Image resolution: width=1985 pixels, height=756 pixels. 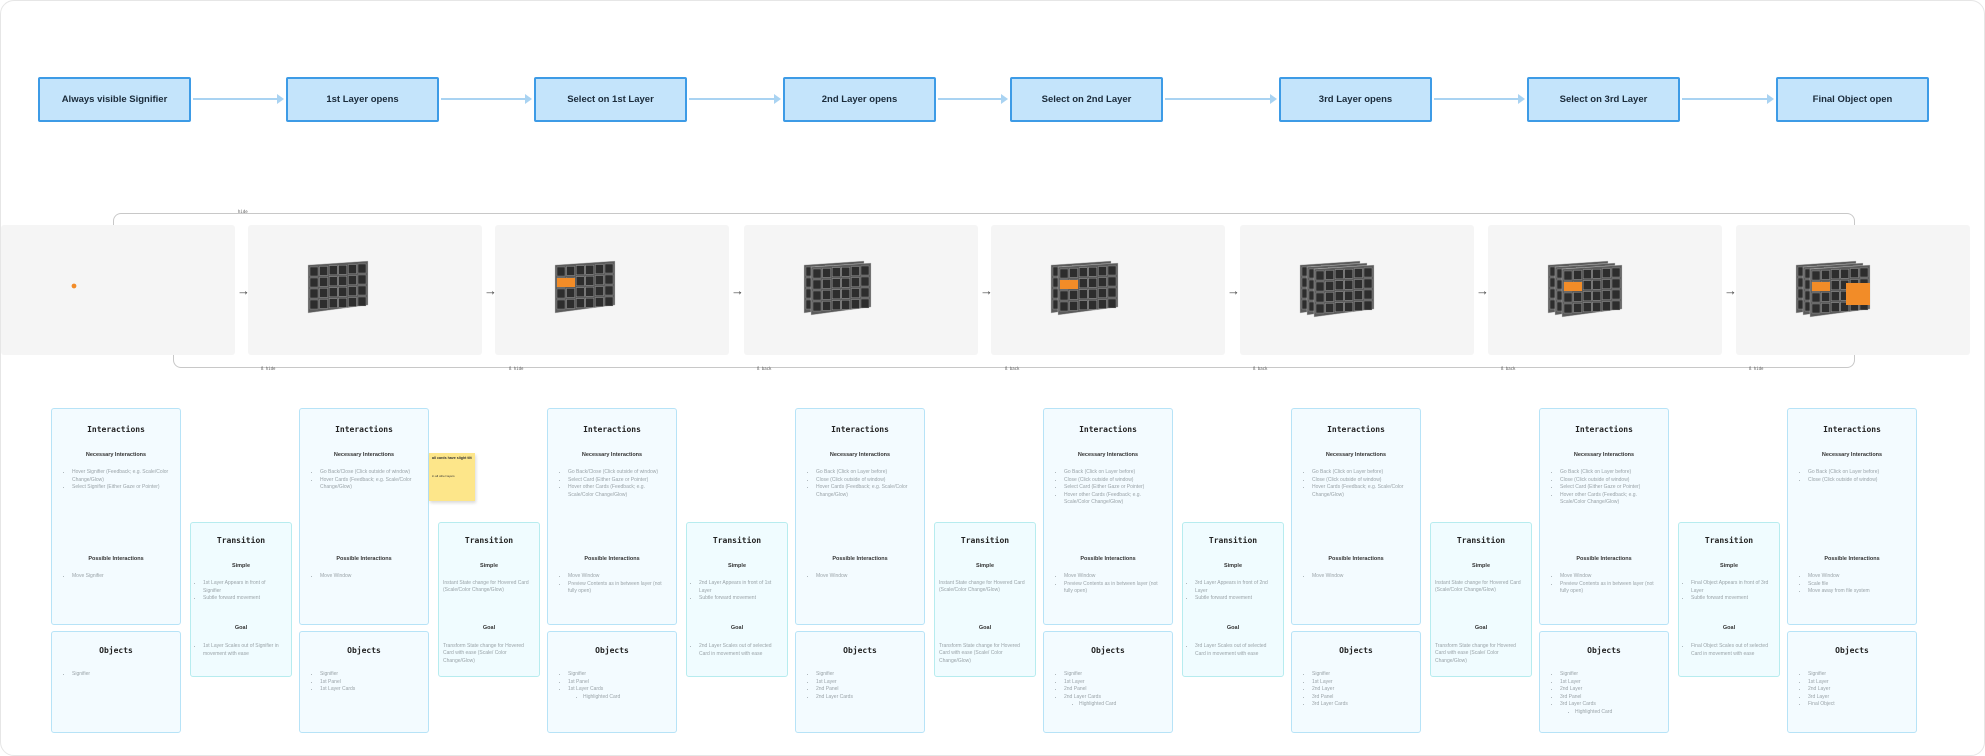 I want to click on flow-connector-arrow, so click(x=1479, y=99).